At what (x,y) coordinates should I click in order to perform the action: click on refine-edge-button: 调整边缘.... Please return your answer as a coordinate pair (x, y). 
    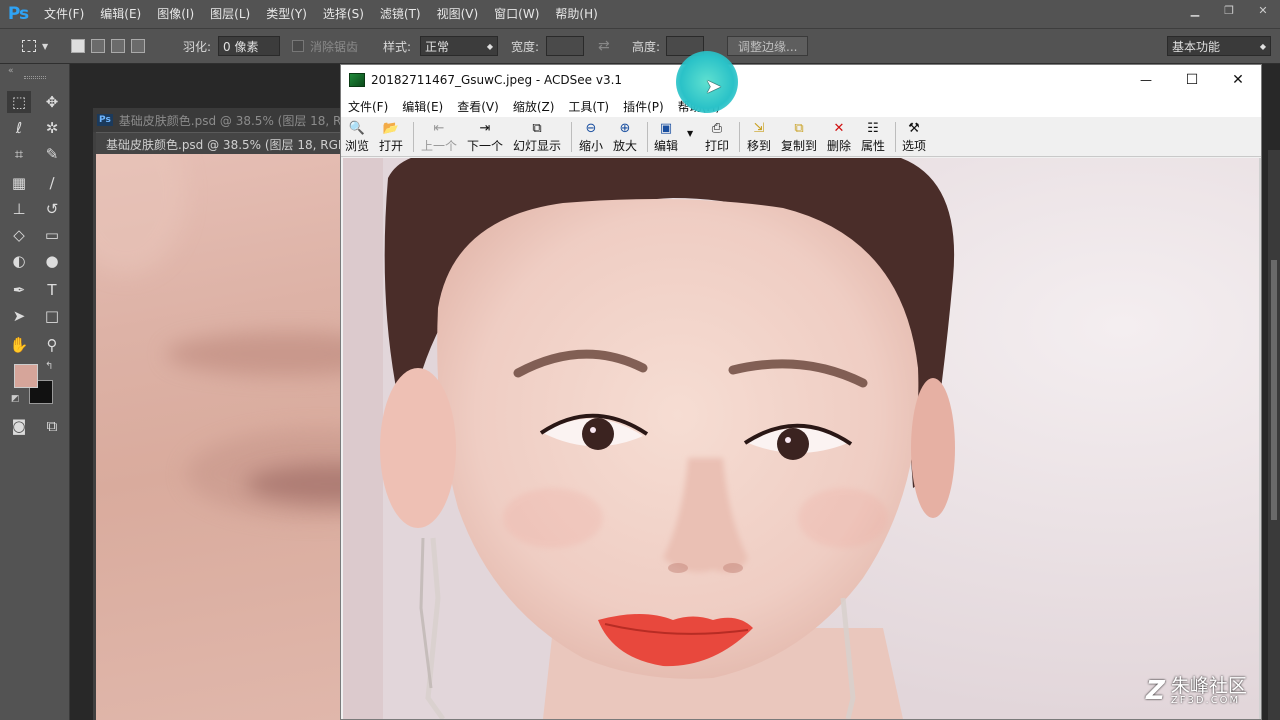
    Looking at the image, I should click on (768, 46).